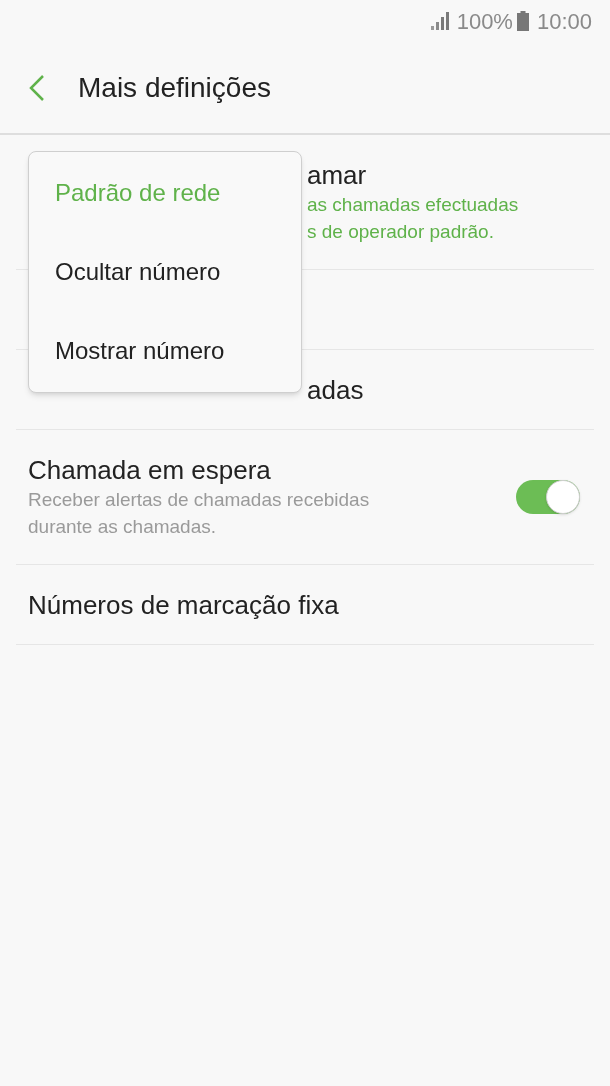 Image resolution: width=610 pixels, height=1086 pixels. What do you see at coordinates (184, 604) in the screenshot?
I see `setting-title: Números de marcação fixa` at bounding box center [184, 604].